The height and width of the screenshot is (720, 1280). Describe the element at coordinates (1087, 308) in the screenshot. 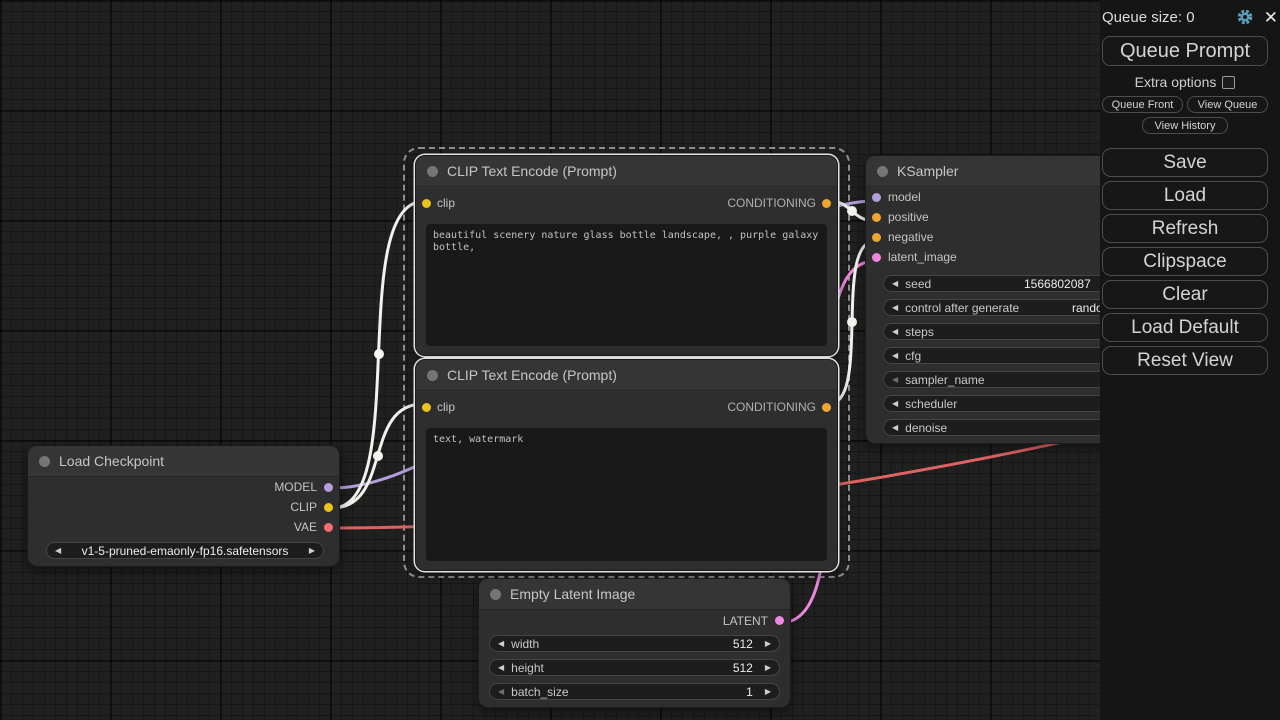

I see `control-after-generate-value: rando` at that location.